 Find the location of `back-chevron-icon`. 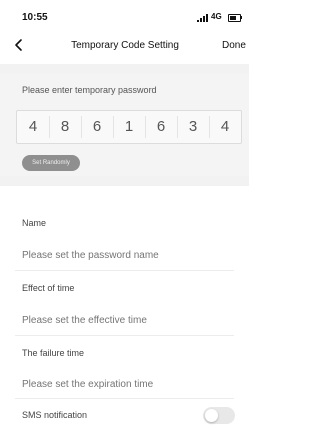

back-chevron-icon is located at coordinates (19, 45).